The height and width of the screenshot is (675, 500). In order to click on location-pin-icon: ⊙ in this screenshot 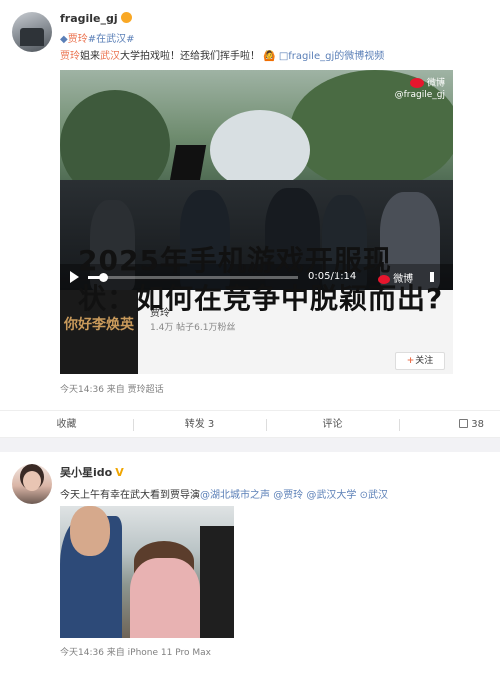, I will do `click(363, 495)`.